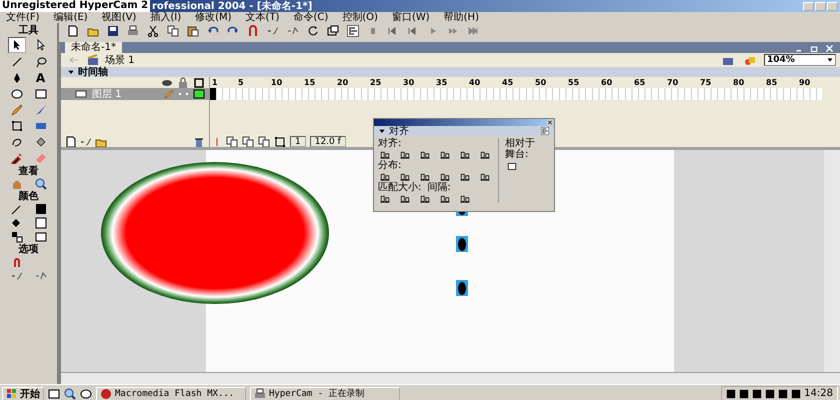  Describe the element at coordinates (93, 47) in the screenshot. I see `document-tab: 未命名-1*` at that location.